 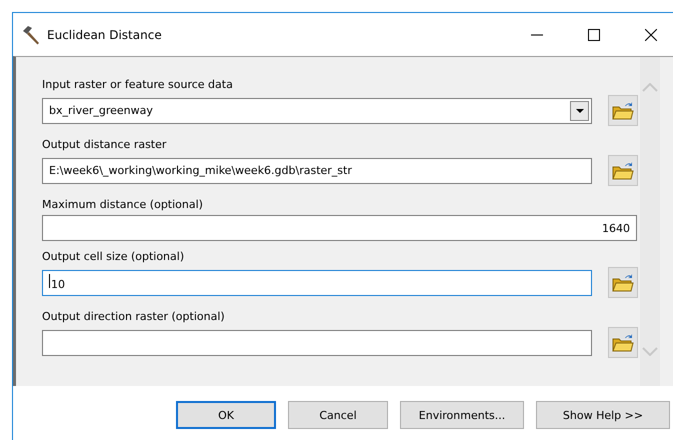 What do you see at coordinates (317, 283) in the screenshot?
I see `input-field: 10` at bounding box center [317, 283].